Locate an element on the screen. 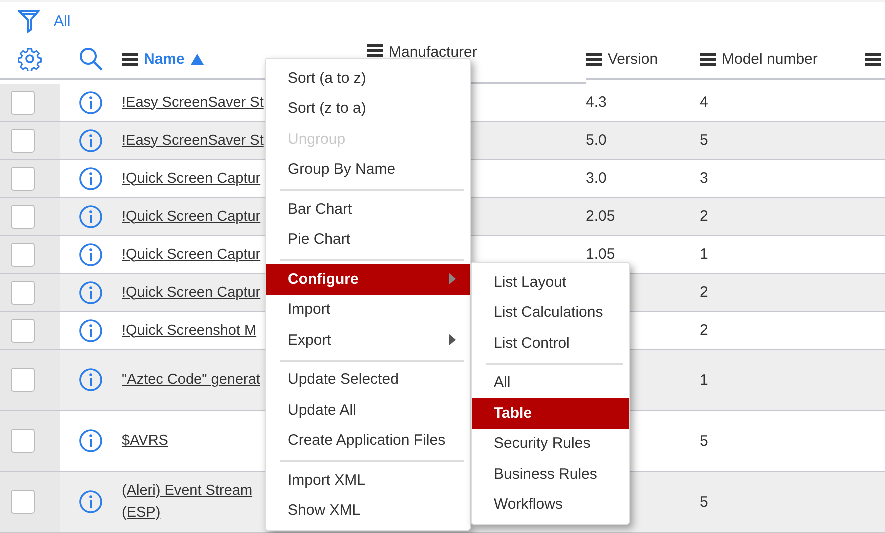 The image size is (885, 533). table-cell: 2.05 is located at coordinates (601, 216).